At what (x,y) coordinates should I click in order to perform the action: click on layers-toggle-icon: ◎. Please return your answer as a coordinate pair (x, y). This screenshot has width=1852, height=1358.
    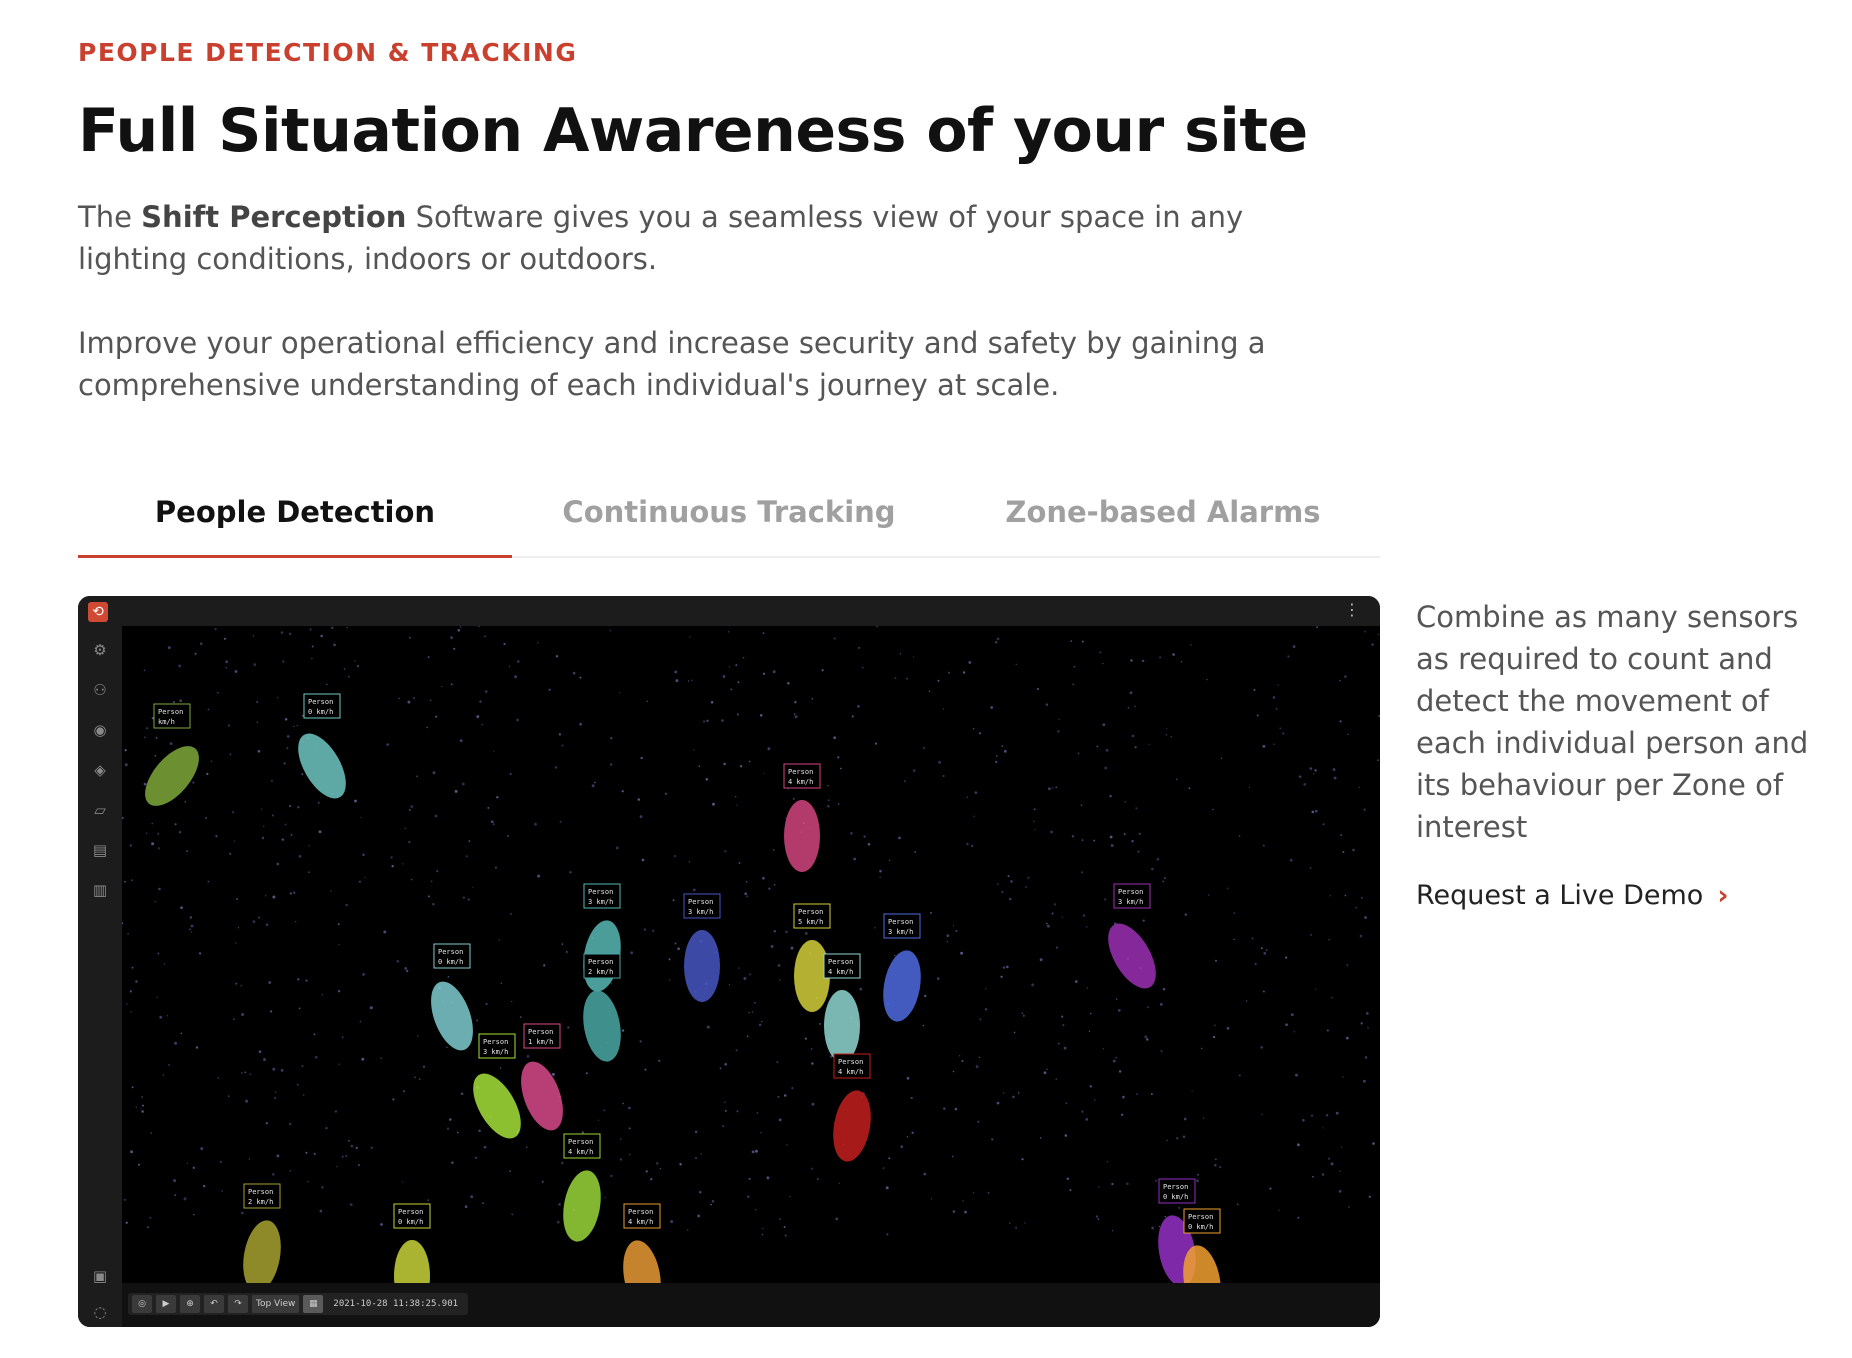
    Looking at the image, I should click on (142, 1304).